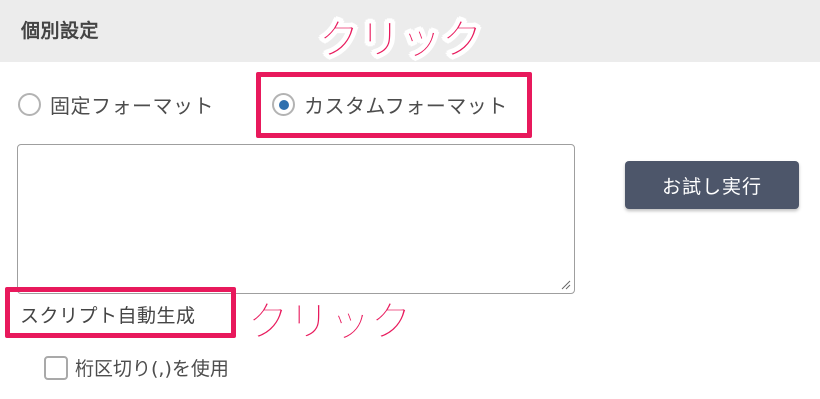 This screenshot has height=399, width=820. What do you see at coordinates (712, 185) in the screenshot?
I see `try-run-button: お試し実行` at bounding box center [712, 185].